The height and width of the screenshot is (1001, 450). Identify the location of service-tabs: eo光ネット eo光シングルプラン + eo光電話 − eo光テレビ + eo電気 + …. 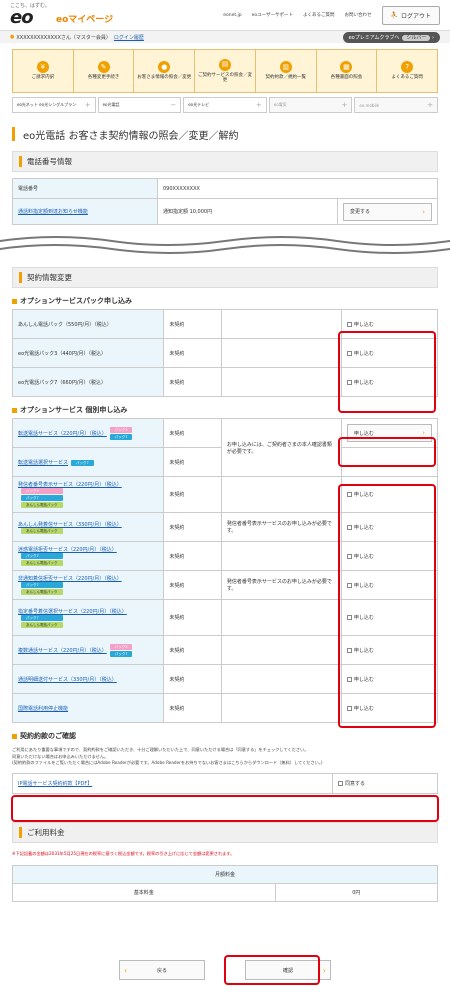
(225, 105).